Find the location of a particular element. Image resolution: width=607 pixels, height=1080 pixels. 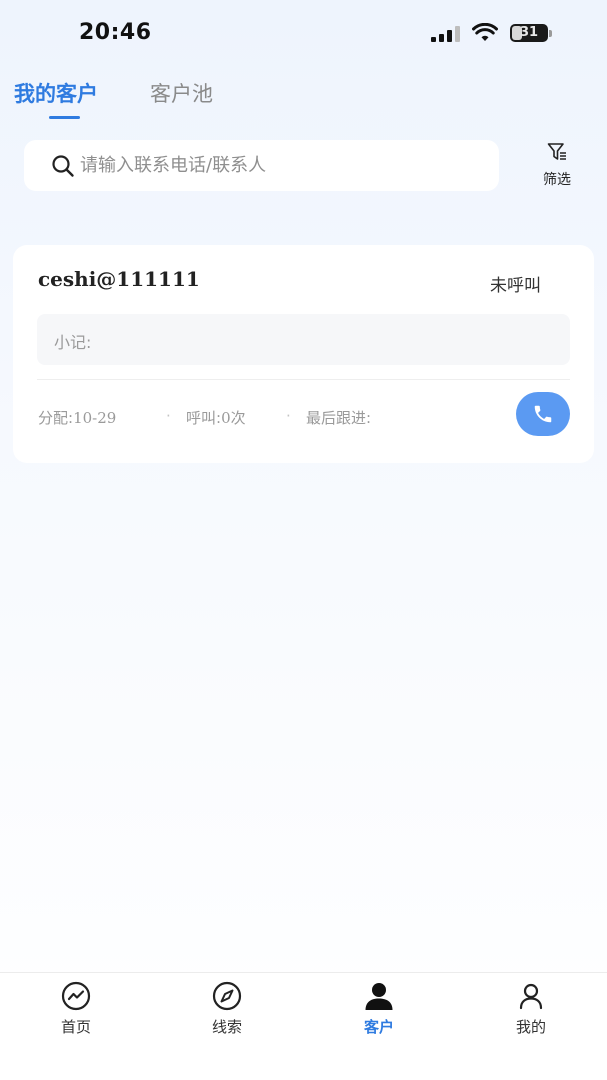

calls-label: 呼叫: is located at coordinates (204, 418).